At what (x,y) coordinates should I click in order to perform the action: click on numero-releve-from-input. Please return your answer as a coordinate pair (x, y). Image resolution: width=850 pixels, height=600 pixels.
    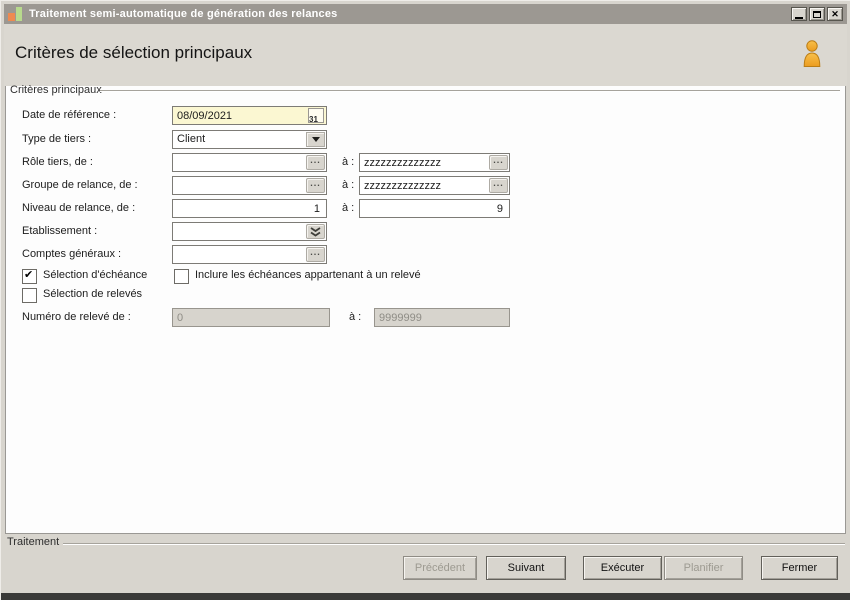
    Looking at the image, I should click on (251, 317).